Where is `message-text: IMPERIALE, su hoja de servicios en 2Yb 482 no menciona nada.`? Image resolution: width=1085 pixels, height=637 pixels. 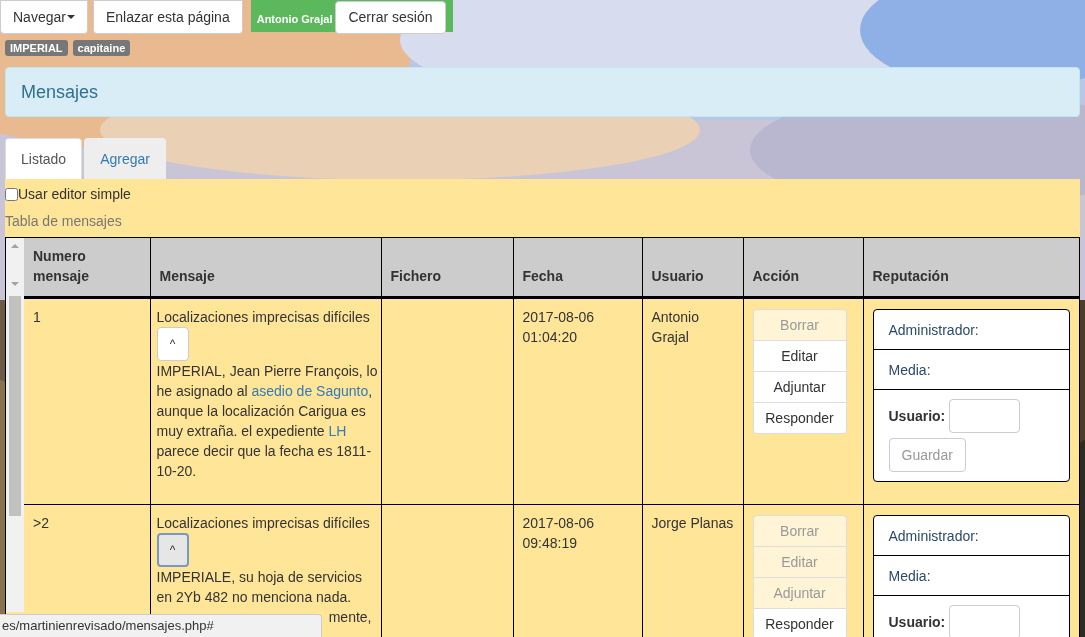
message-text: IMPERIALE, su hoja de servicios en 2Yb 482 no menciona nada. is located at coordinates (259, 587).